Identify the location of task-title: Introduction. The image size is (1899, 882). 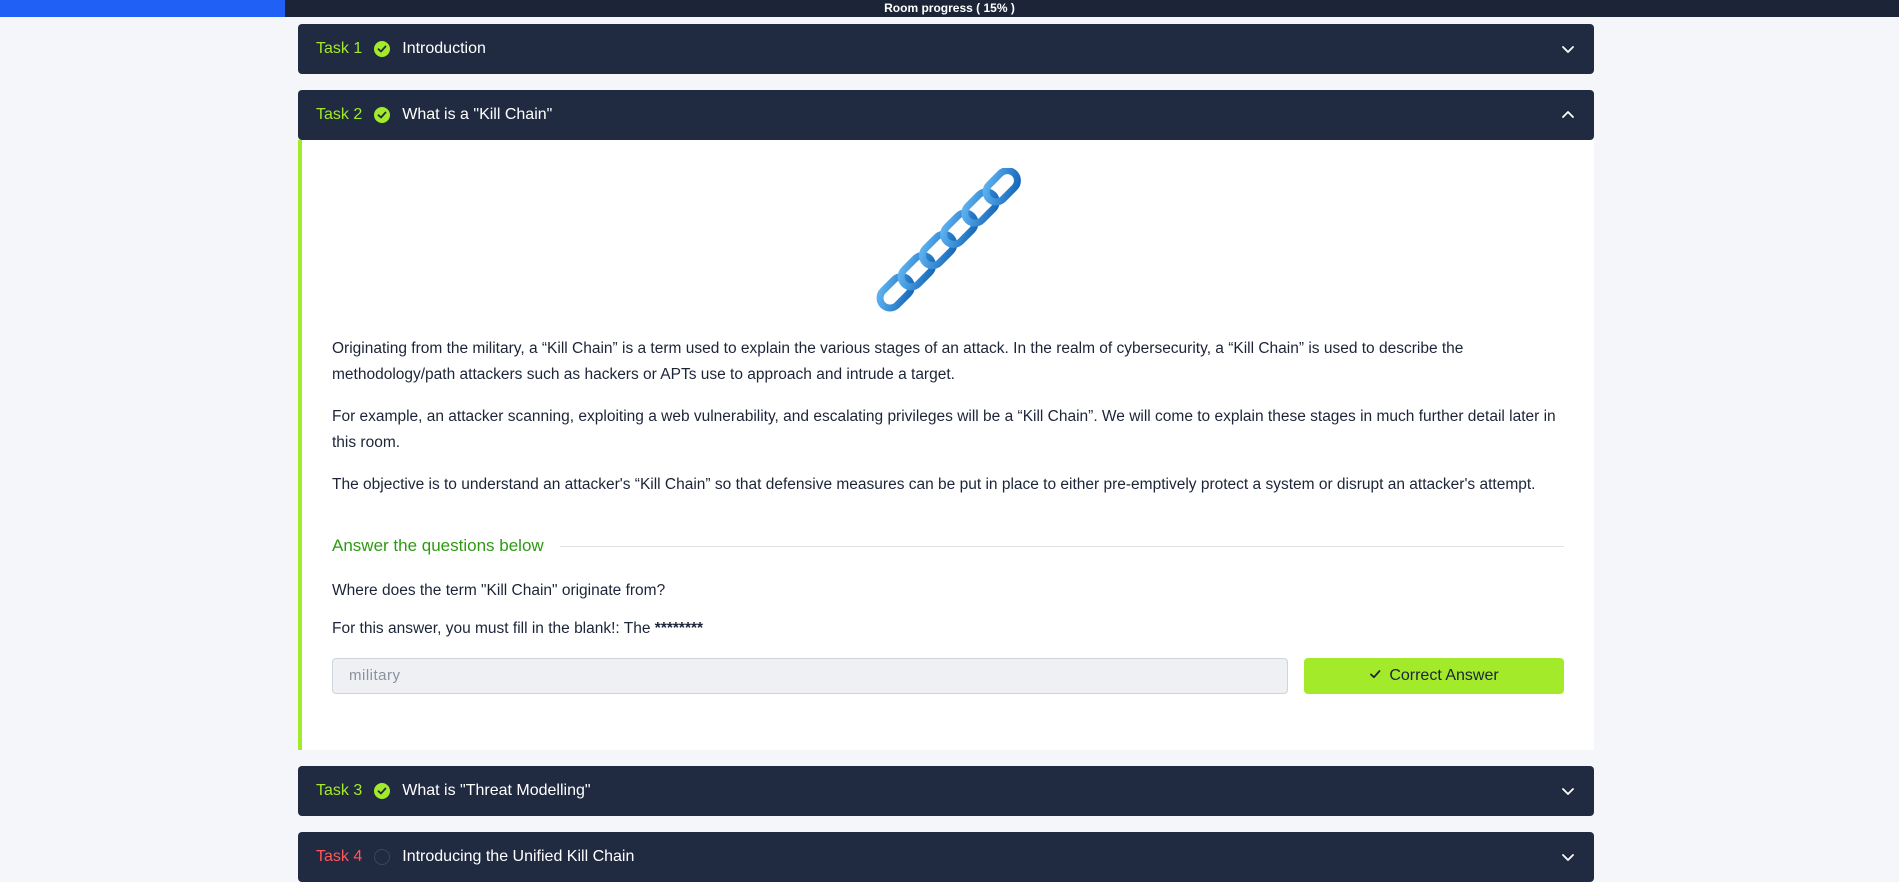
(444, 48).